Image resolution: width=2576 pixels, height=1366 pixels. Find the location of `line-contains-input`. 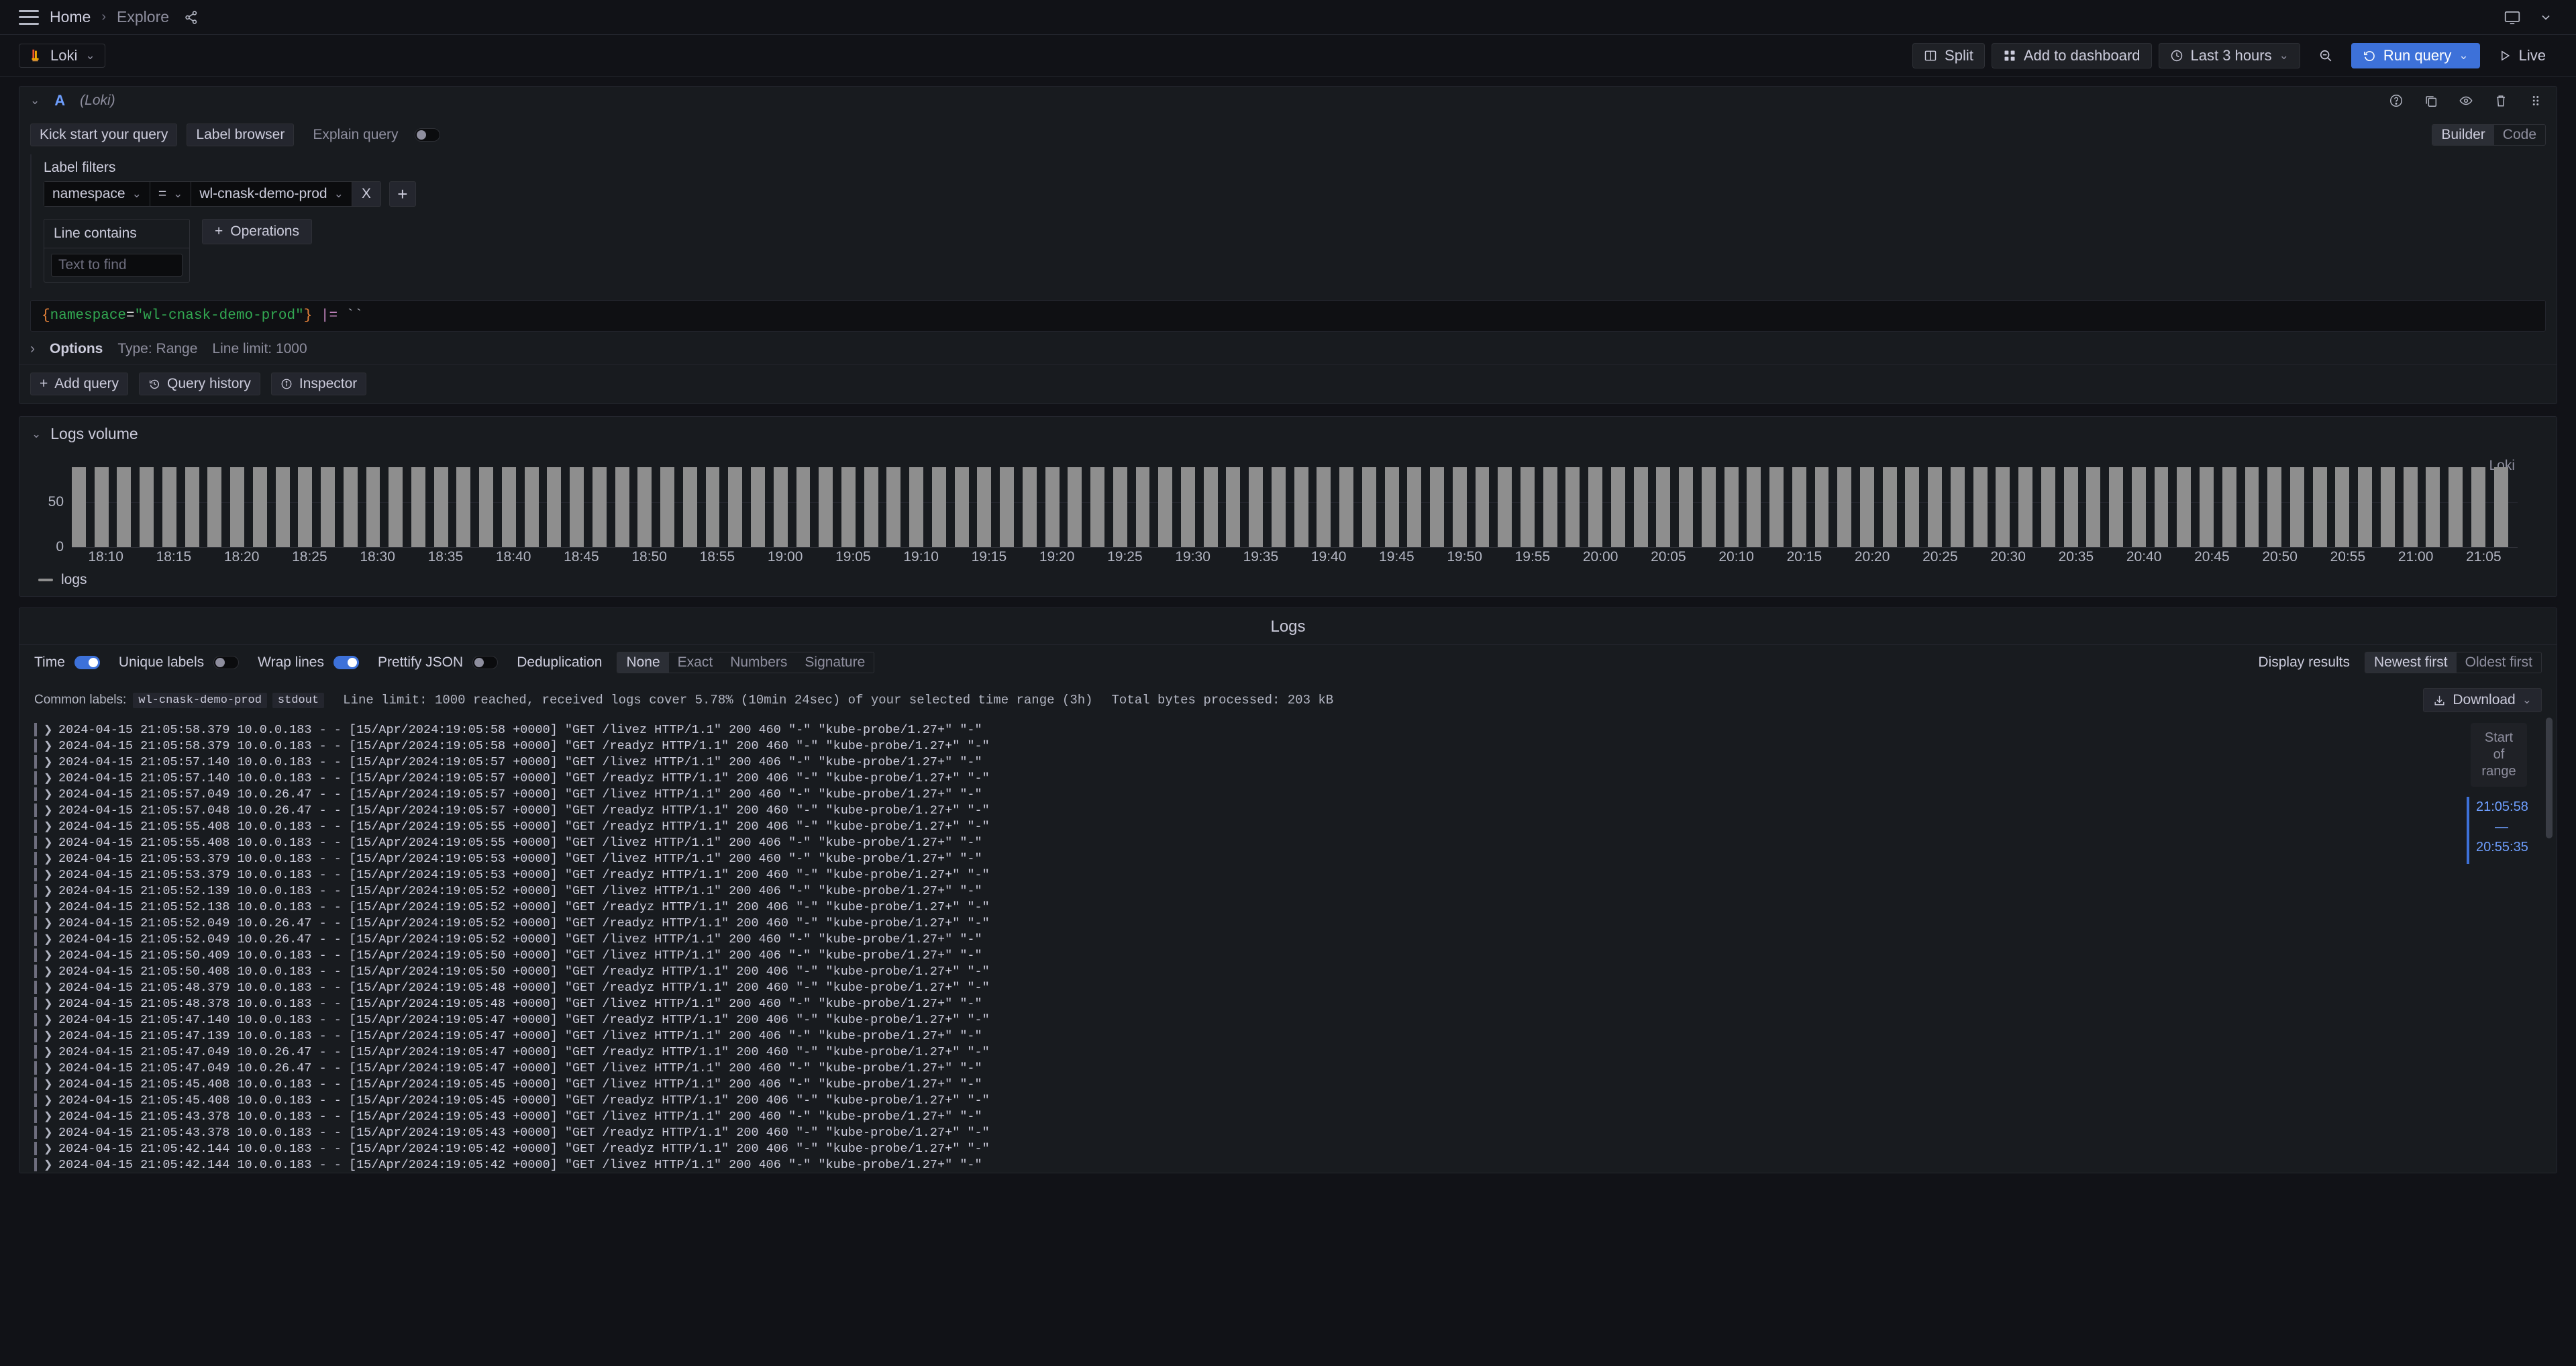

line-contains-input is located at coordinates (117, 265).